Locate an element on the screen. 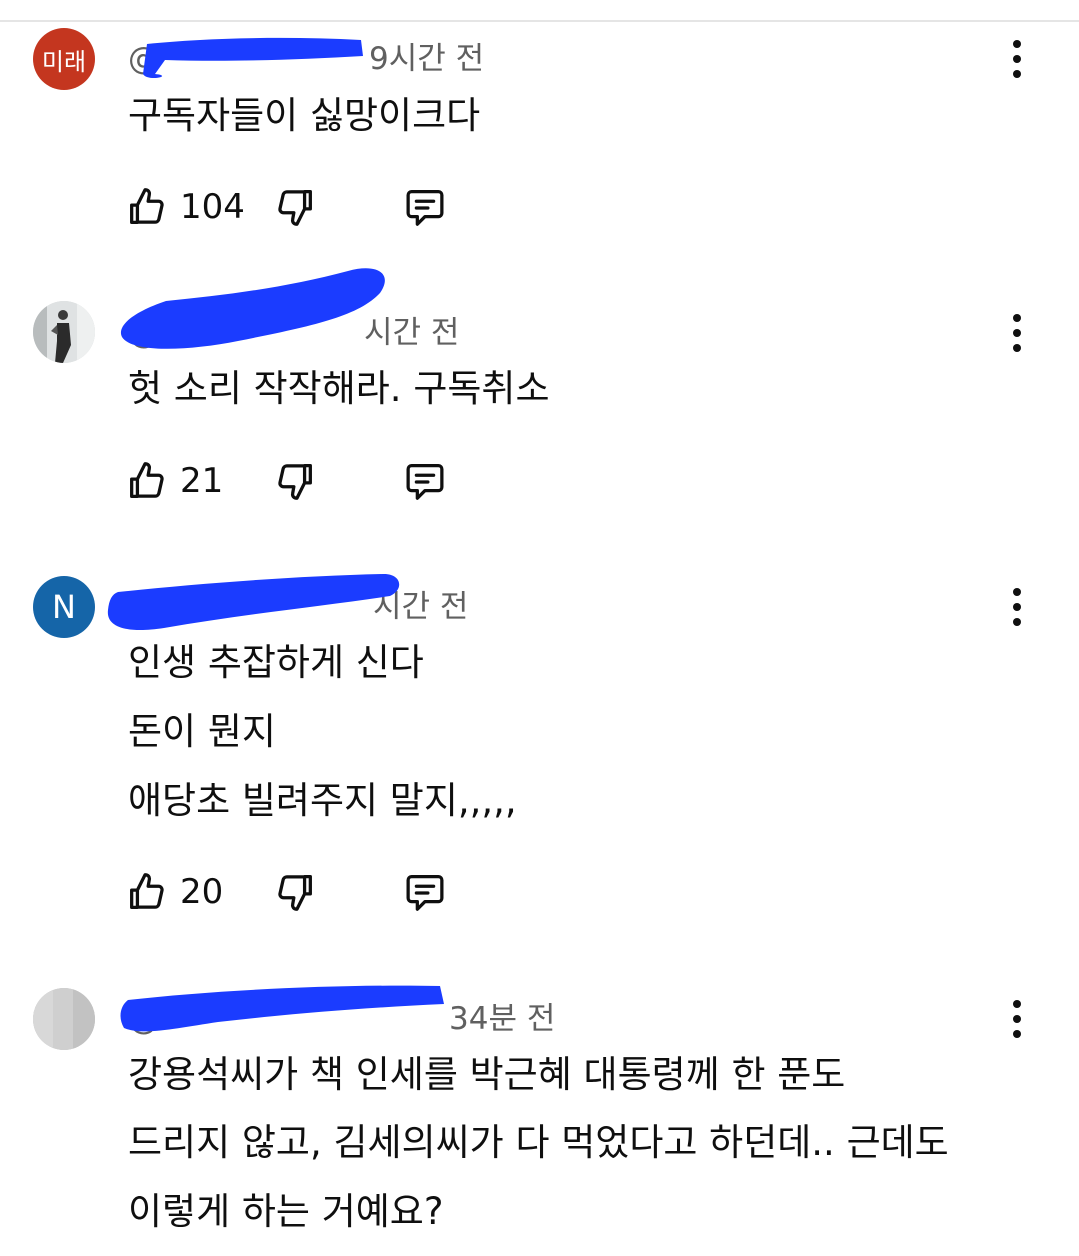  like-count: 20 is located at coordinates (202, 892).